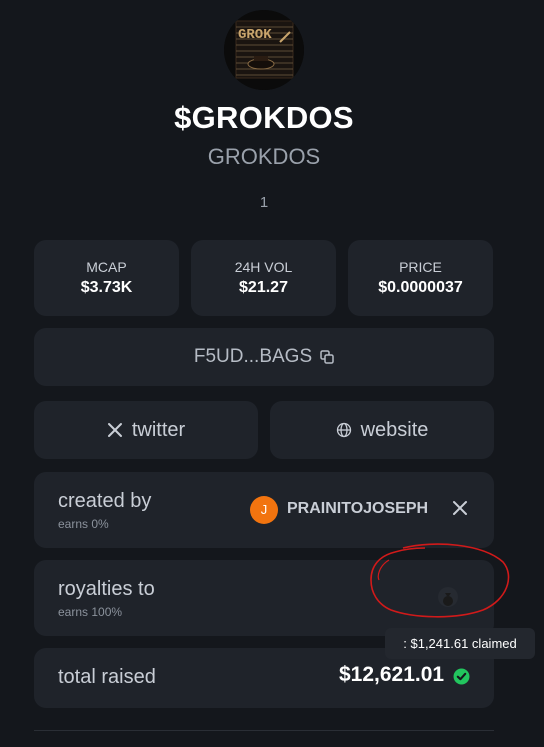 Image resolution: width=544 pixels, height=747 pixels. I want to click on stat-label: PRICE, so click(420, 267).